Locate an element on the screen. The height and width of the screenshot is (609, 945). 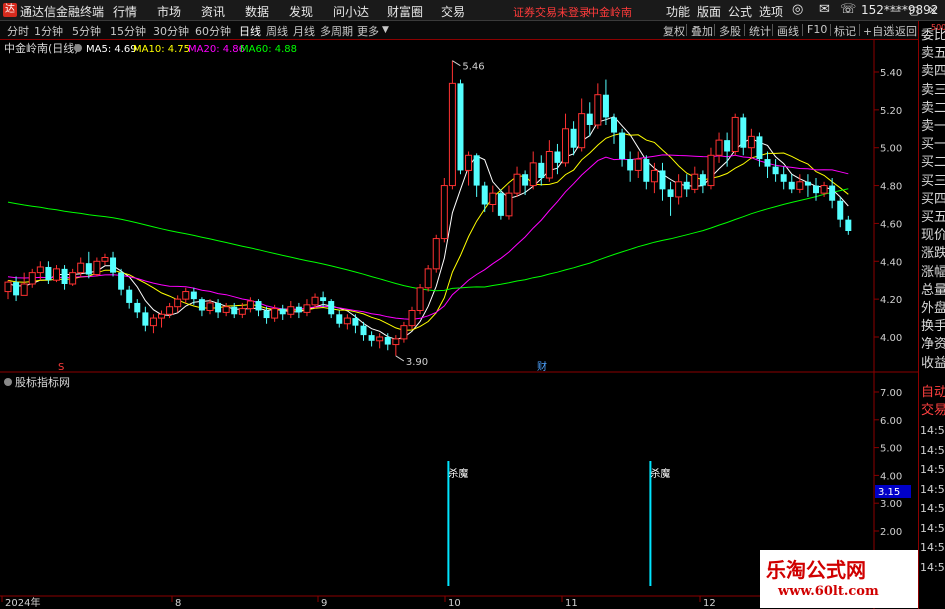
menu-news: 资讯 is located at coordinates (213, 11).